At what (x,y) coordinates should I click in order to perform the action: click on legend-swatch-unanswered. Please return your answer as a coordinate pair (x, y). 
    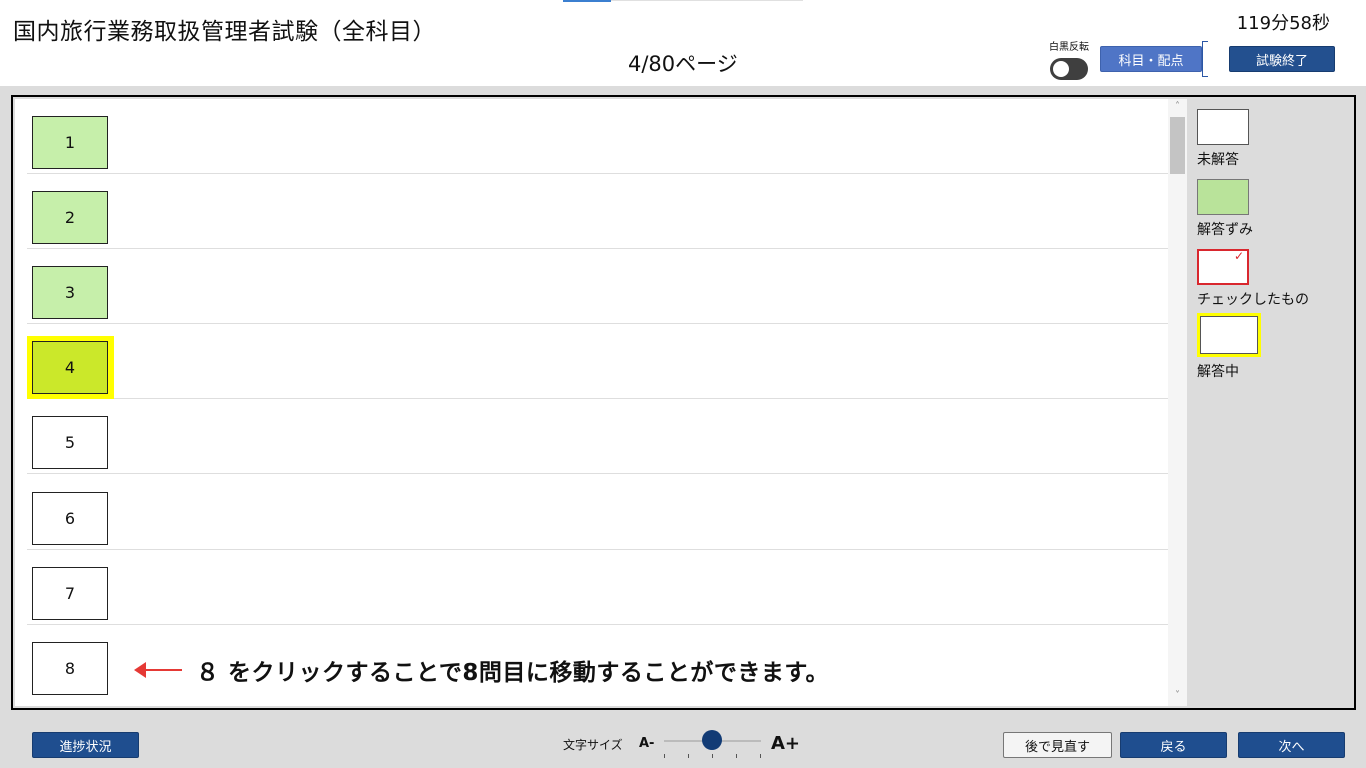
    Looking at the image, I should click on (1223, 127).